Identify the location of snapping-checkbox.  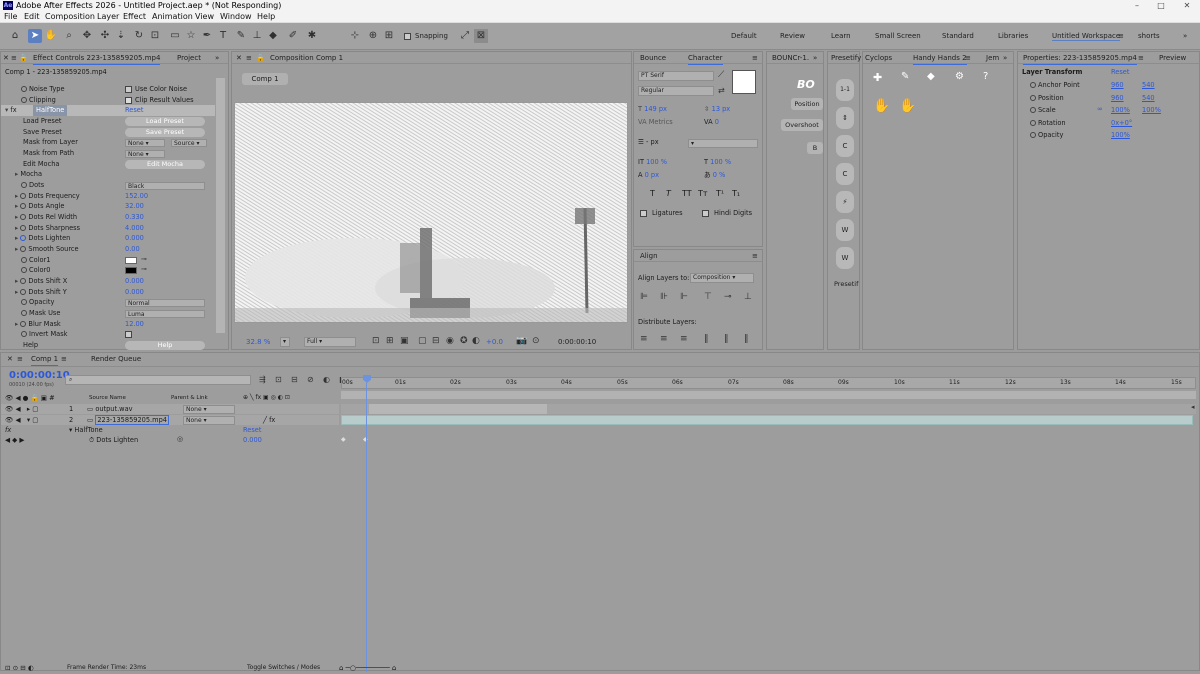
(407, 36).